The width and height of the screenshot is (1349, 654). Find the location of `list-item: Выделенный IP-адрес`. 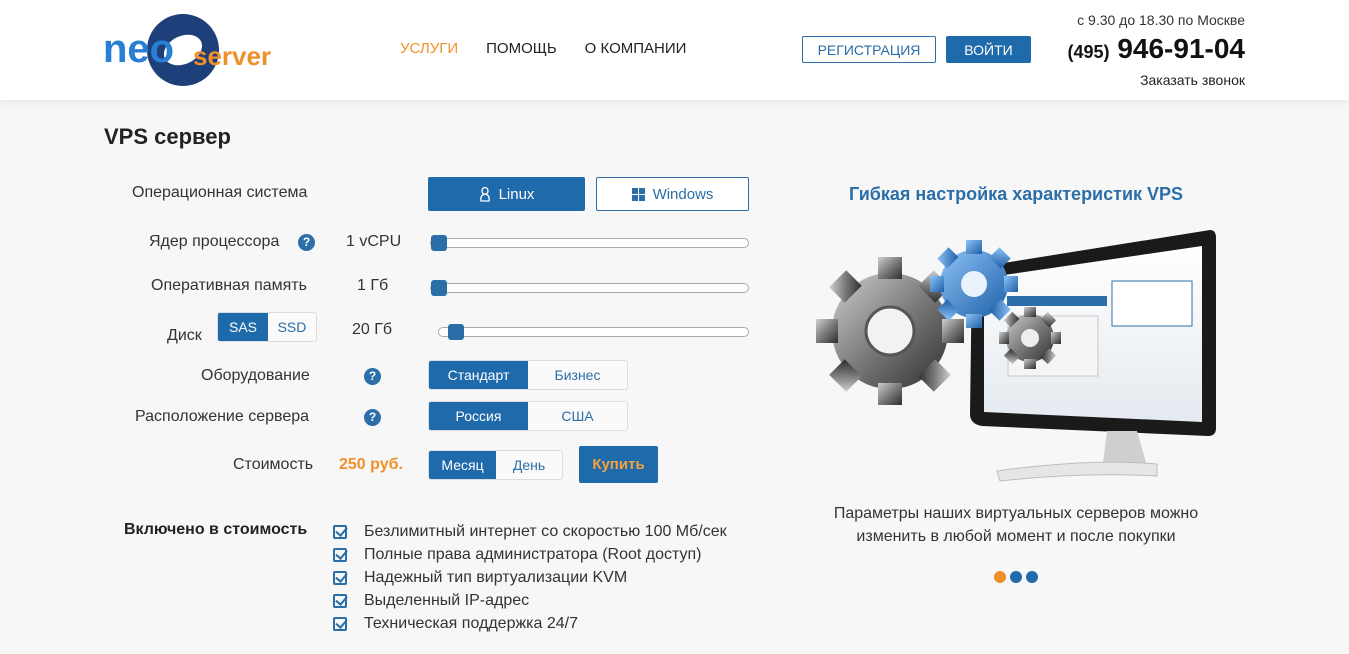

list-item: Выделенный IP-адрес is located at coordinates (530, 601).